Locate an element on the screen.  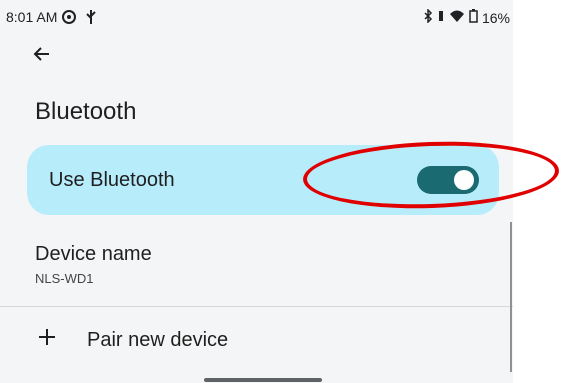
pair-new-device-row: Pair new device is located at coordinates (256, 341).